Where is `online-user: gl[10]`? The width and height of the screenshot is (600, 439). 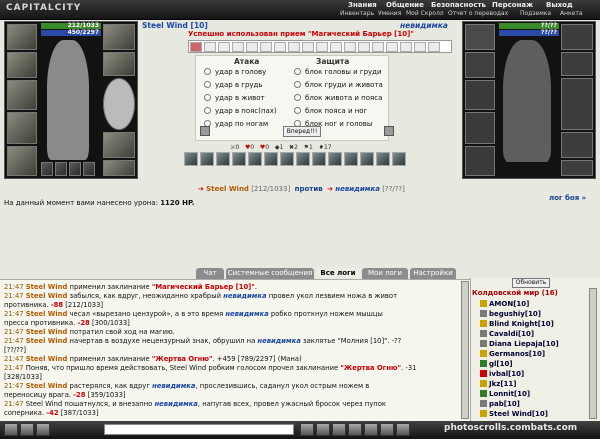
online-user: gl[10] is located at coordinates (496, 364).